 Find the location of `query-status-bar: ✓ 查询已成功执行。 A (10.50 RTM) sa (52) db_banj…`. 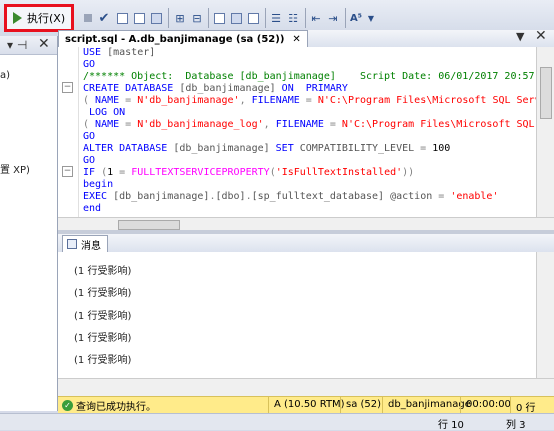

query-status-bar: ✓ 查询已成功执行。 A (10.50 RTM) sa (52) db_banj… is located at coordinates (306, 405).